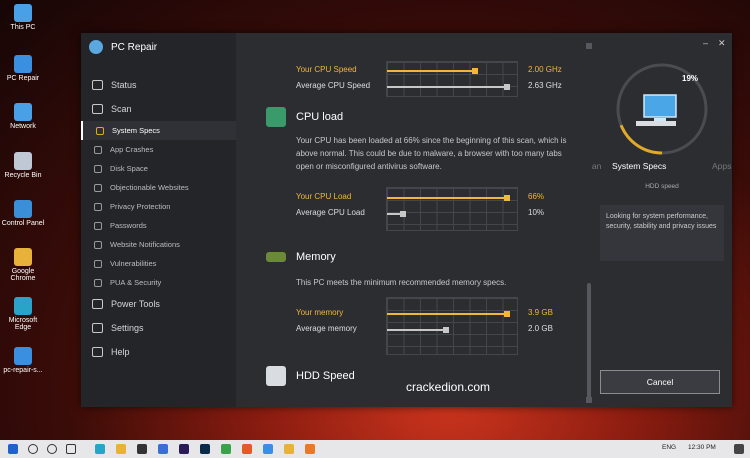  What do you see at coordinates (739, 449) in the screenshot?
I see `notifications-icon` at bounding box center [739, 449].